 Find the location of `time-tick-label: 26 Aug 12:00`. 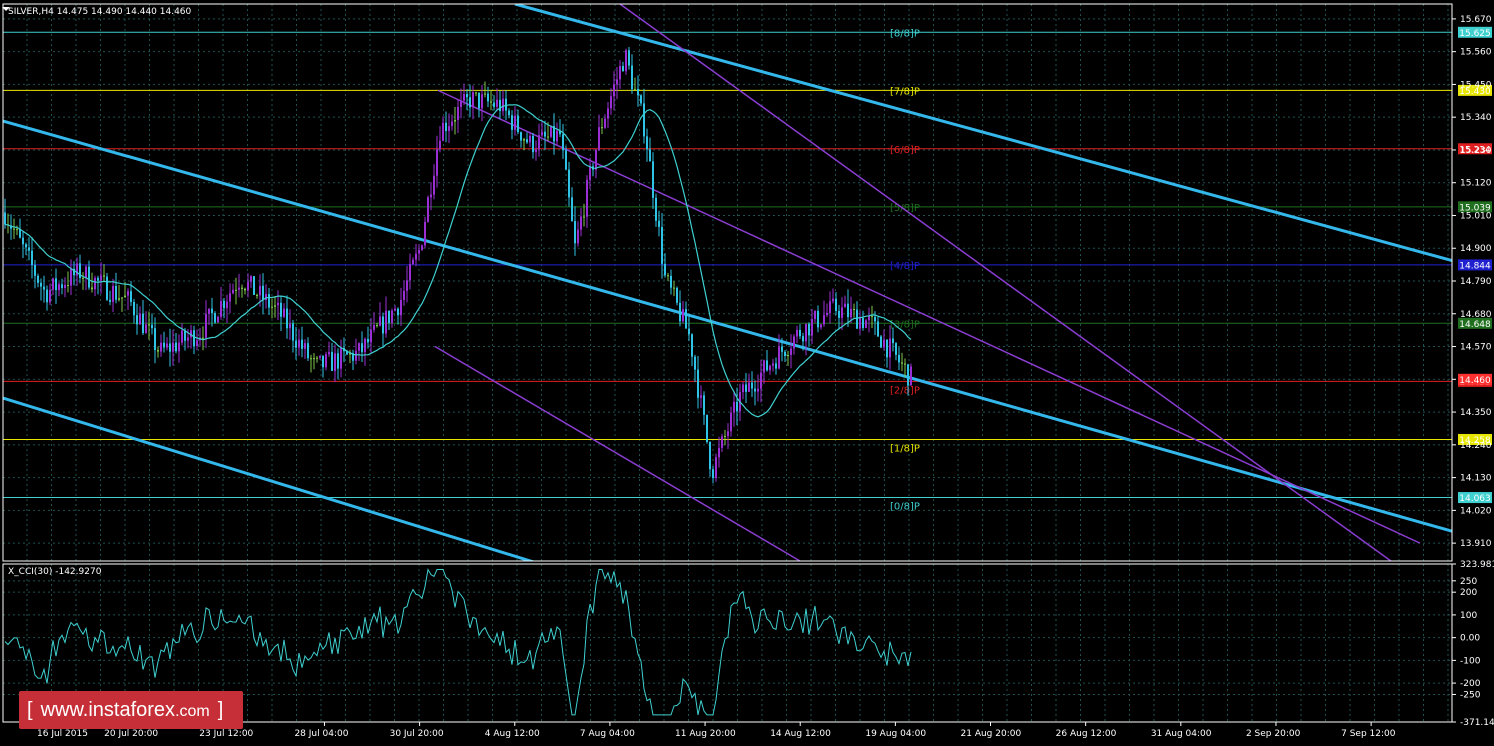

time-tick-label: 26 Aug 12:00 is located at coordinates (1086, 734).